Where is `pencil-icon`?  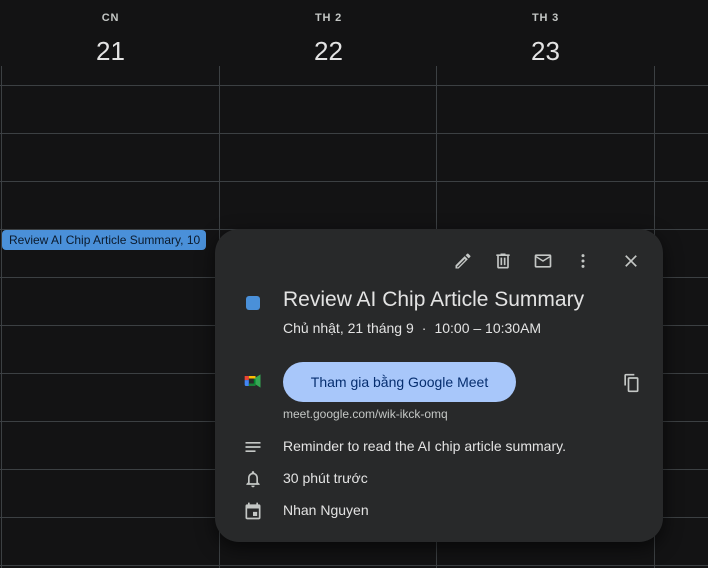
pencil-icon is located at coordinates (463, 261).